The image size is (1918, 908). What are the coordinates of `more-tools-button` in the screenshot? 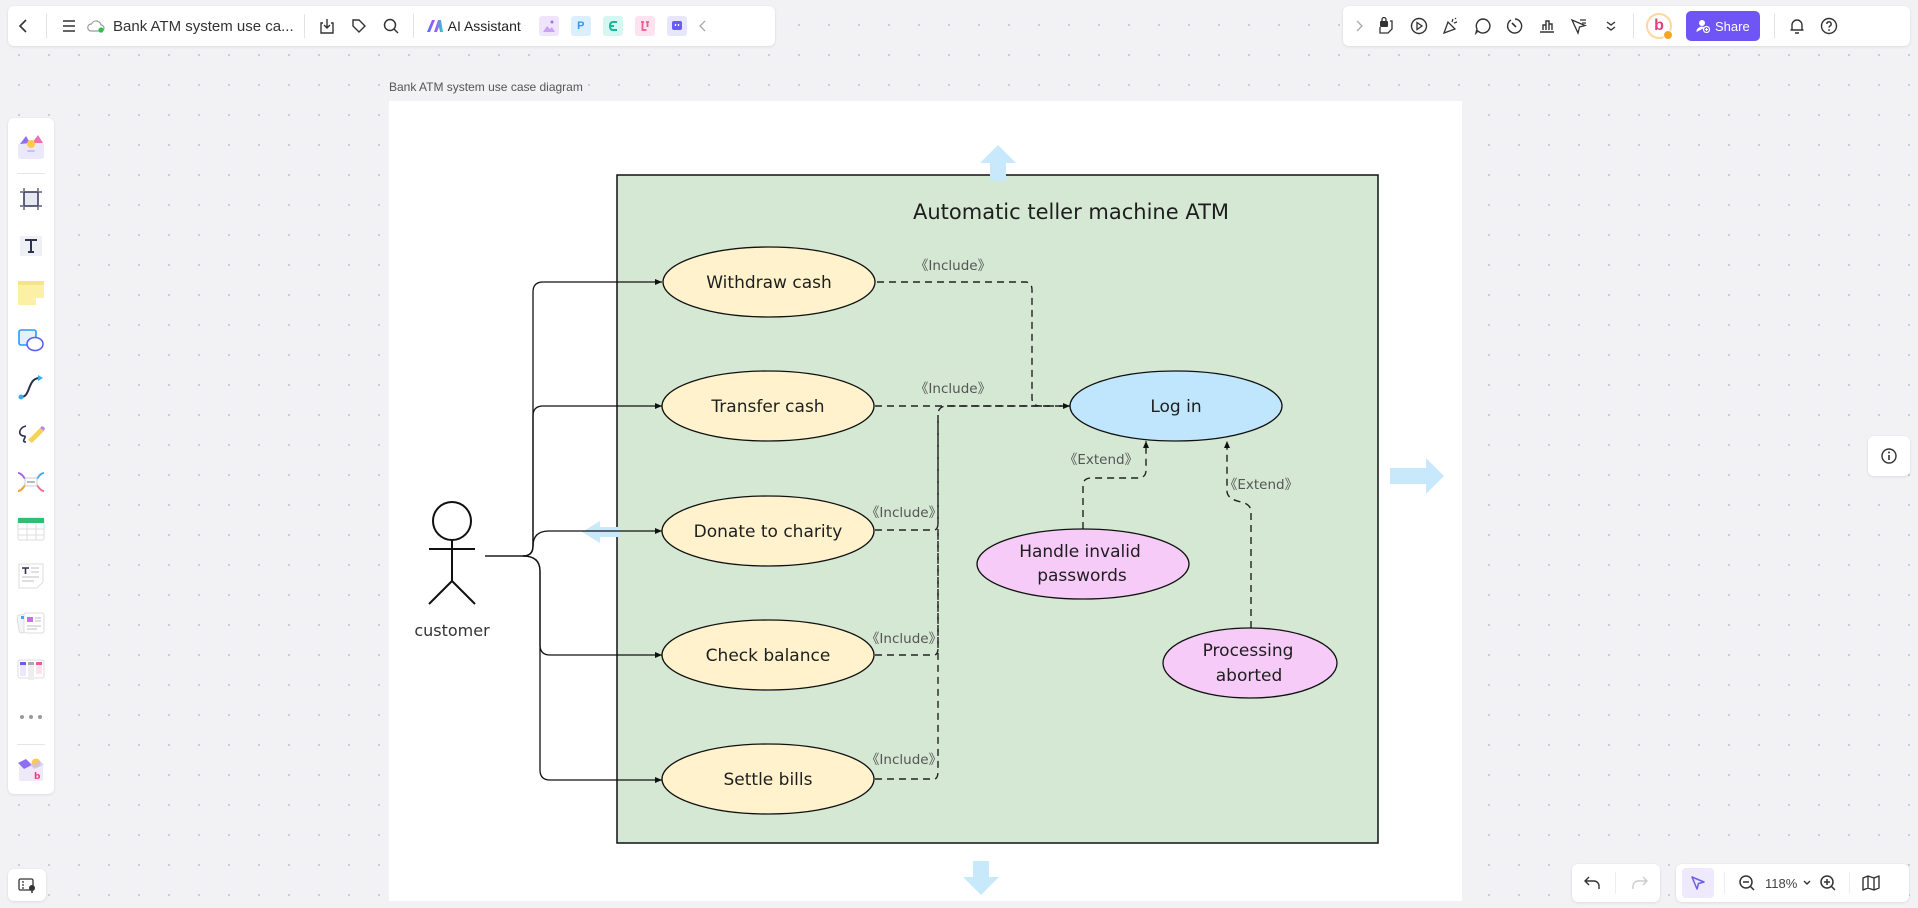 It's located at (1611, 26).